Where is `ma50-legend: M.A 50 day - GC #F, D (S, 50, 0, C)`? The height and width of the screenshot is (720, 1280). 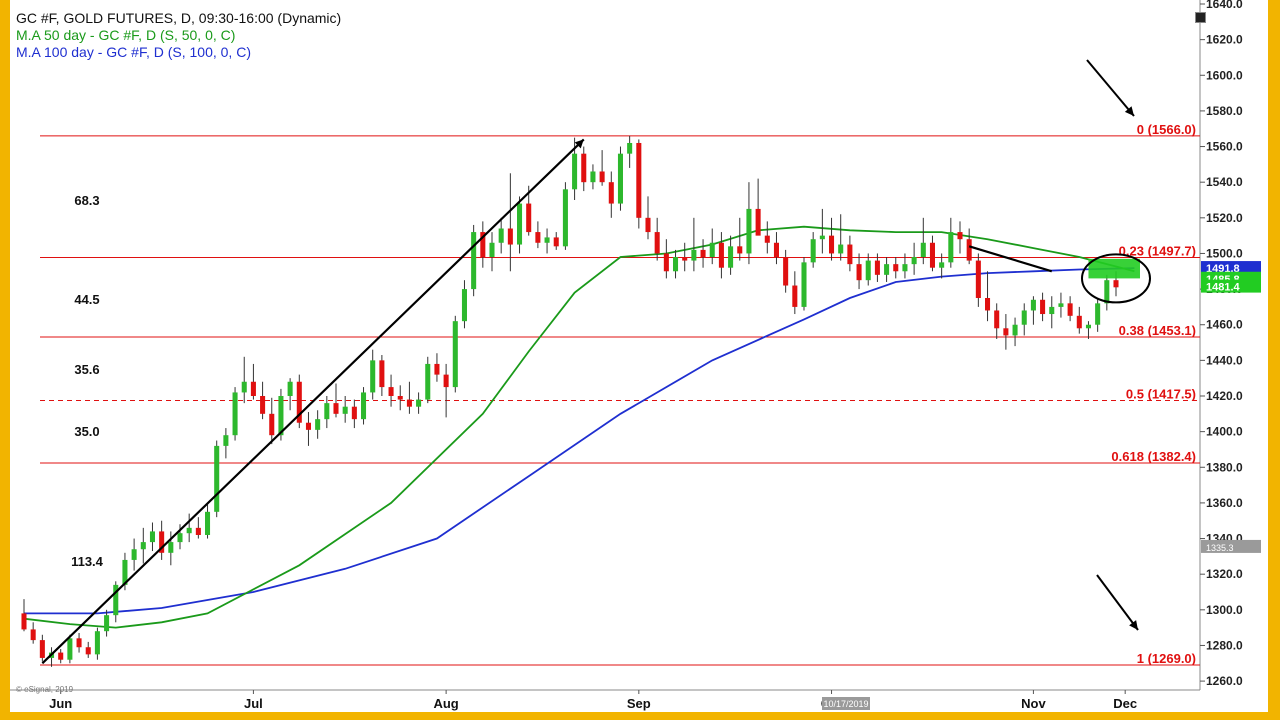
ma50-legend: M.A 50 day - GC #F, D (S, 50, 0, C) is located at coordinates (126, 35).